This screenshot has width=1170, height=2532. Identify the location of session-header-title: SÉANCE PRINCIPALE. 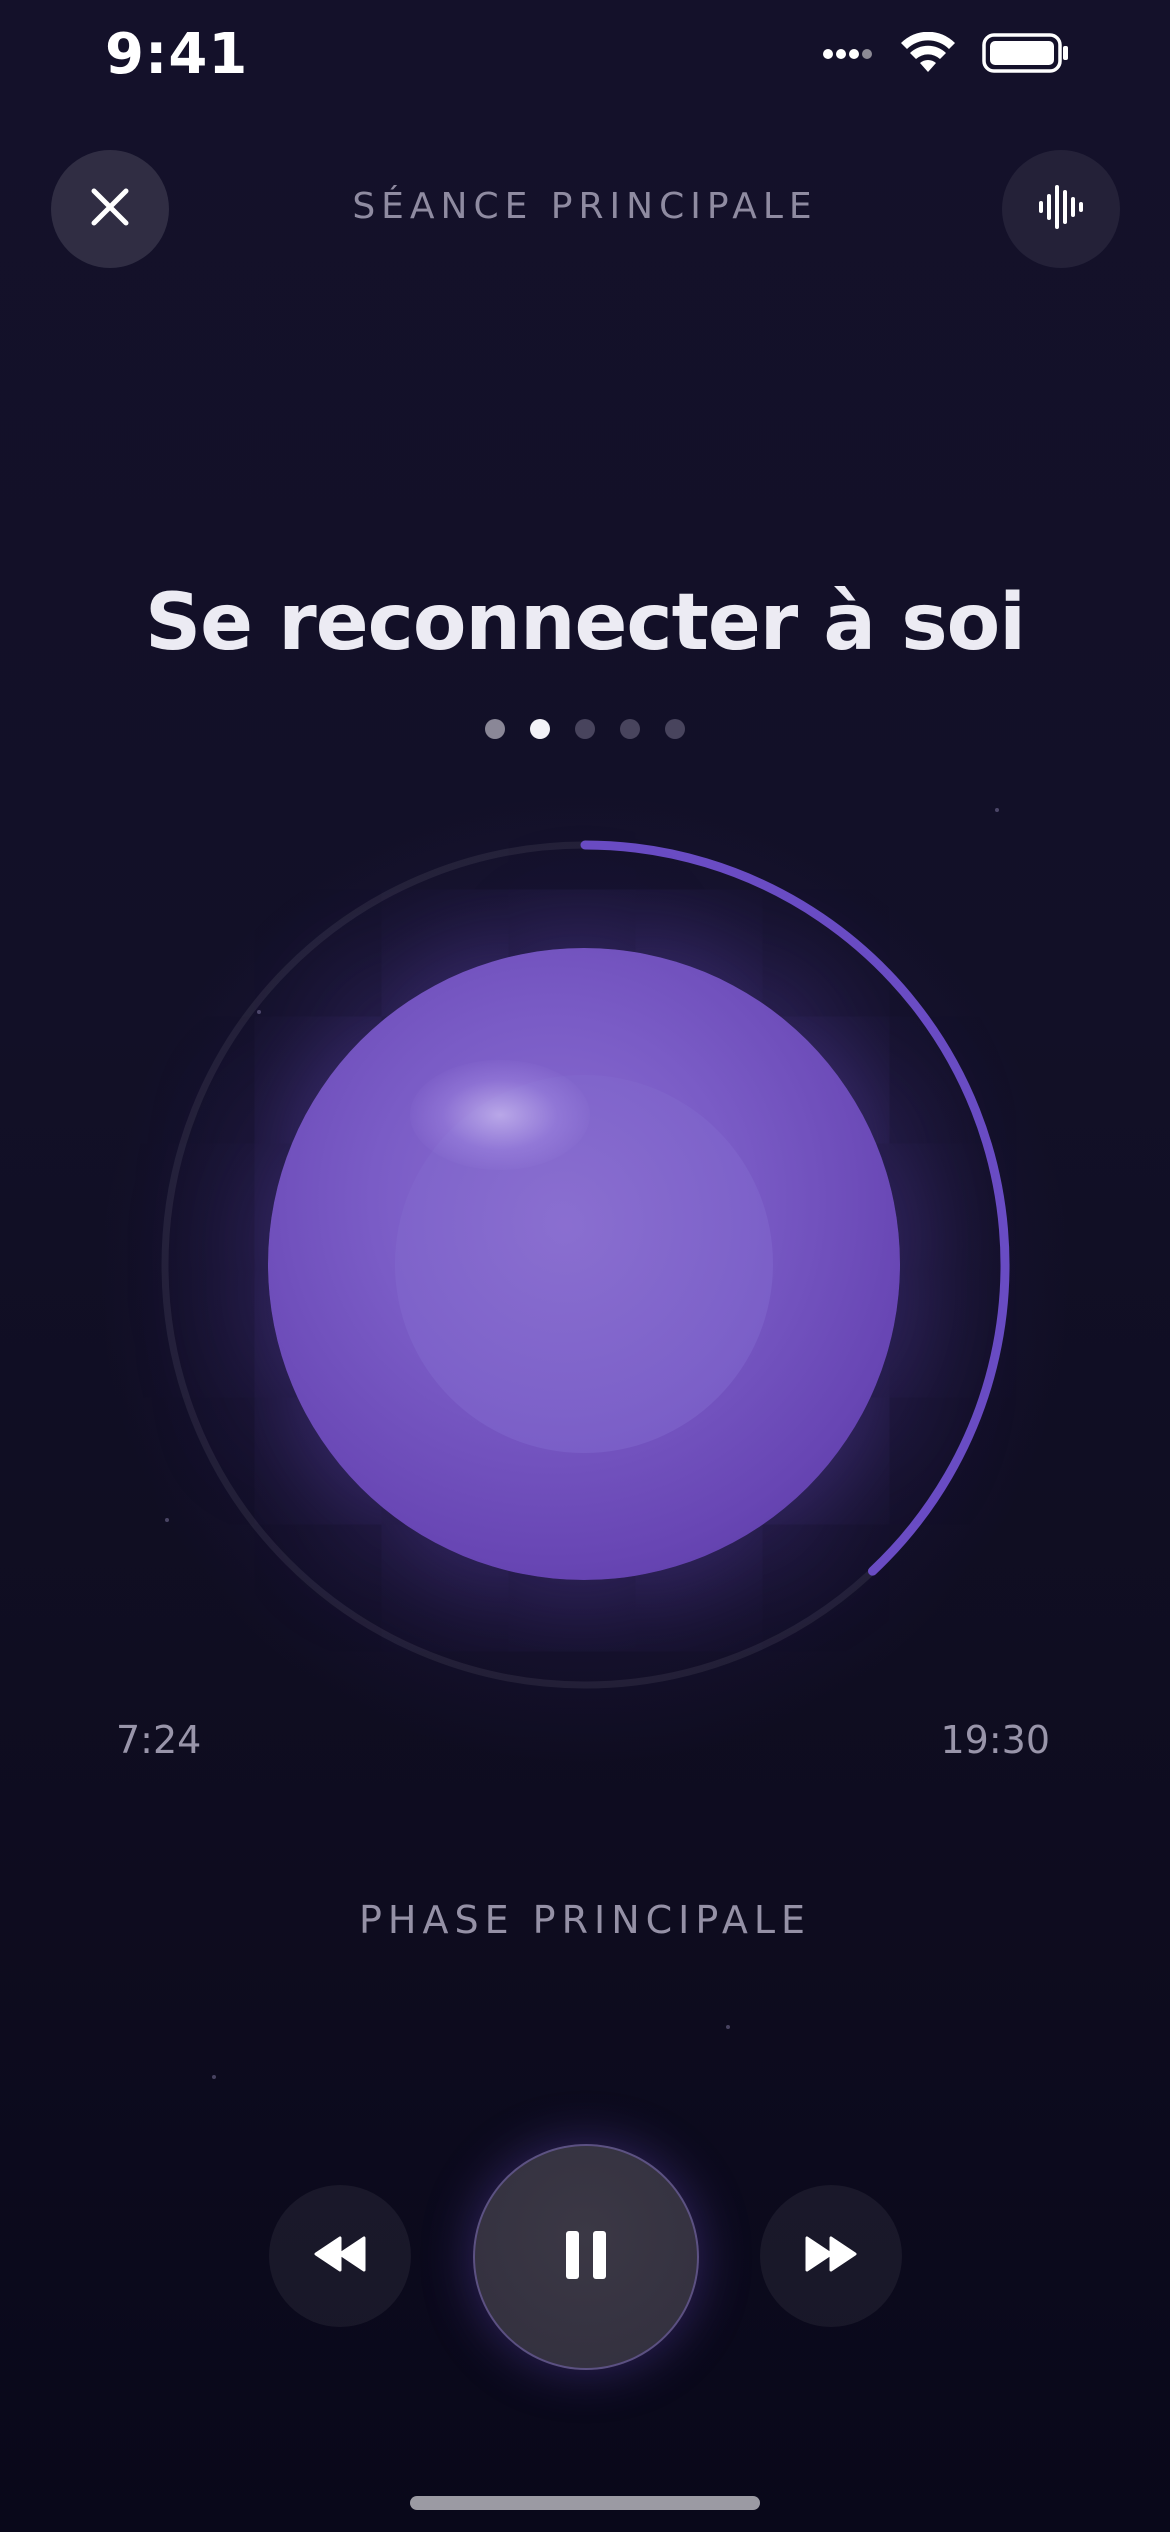
(585, 206).